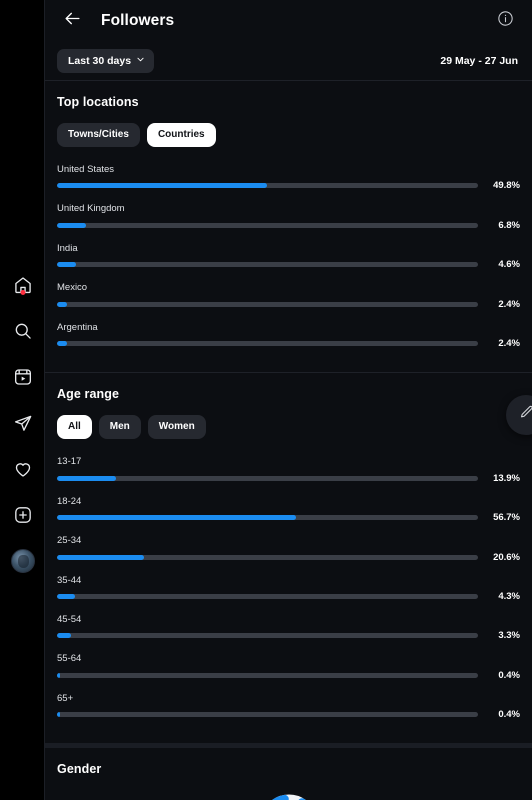  Describe the element at coordinates (22, 292) in the screenshot. I see `notification-dot` at that location.